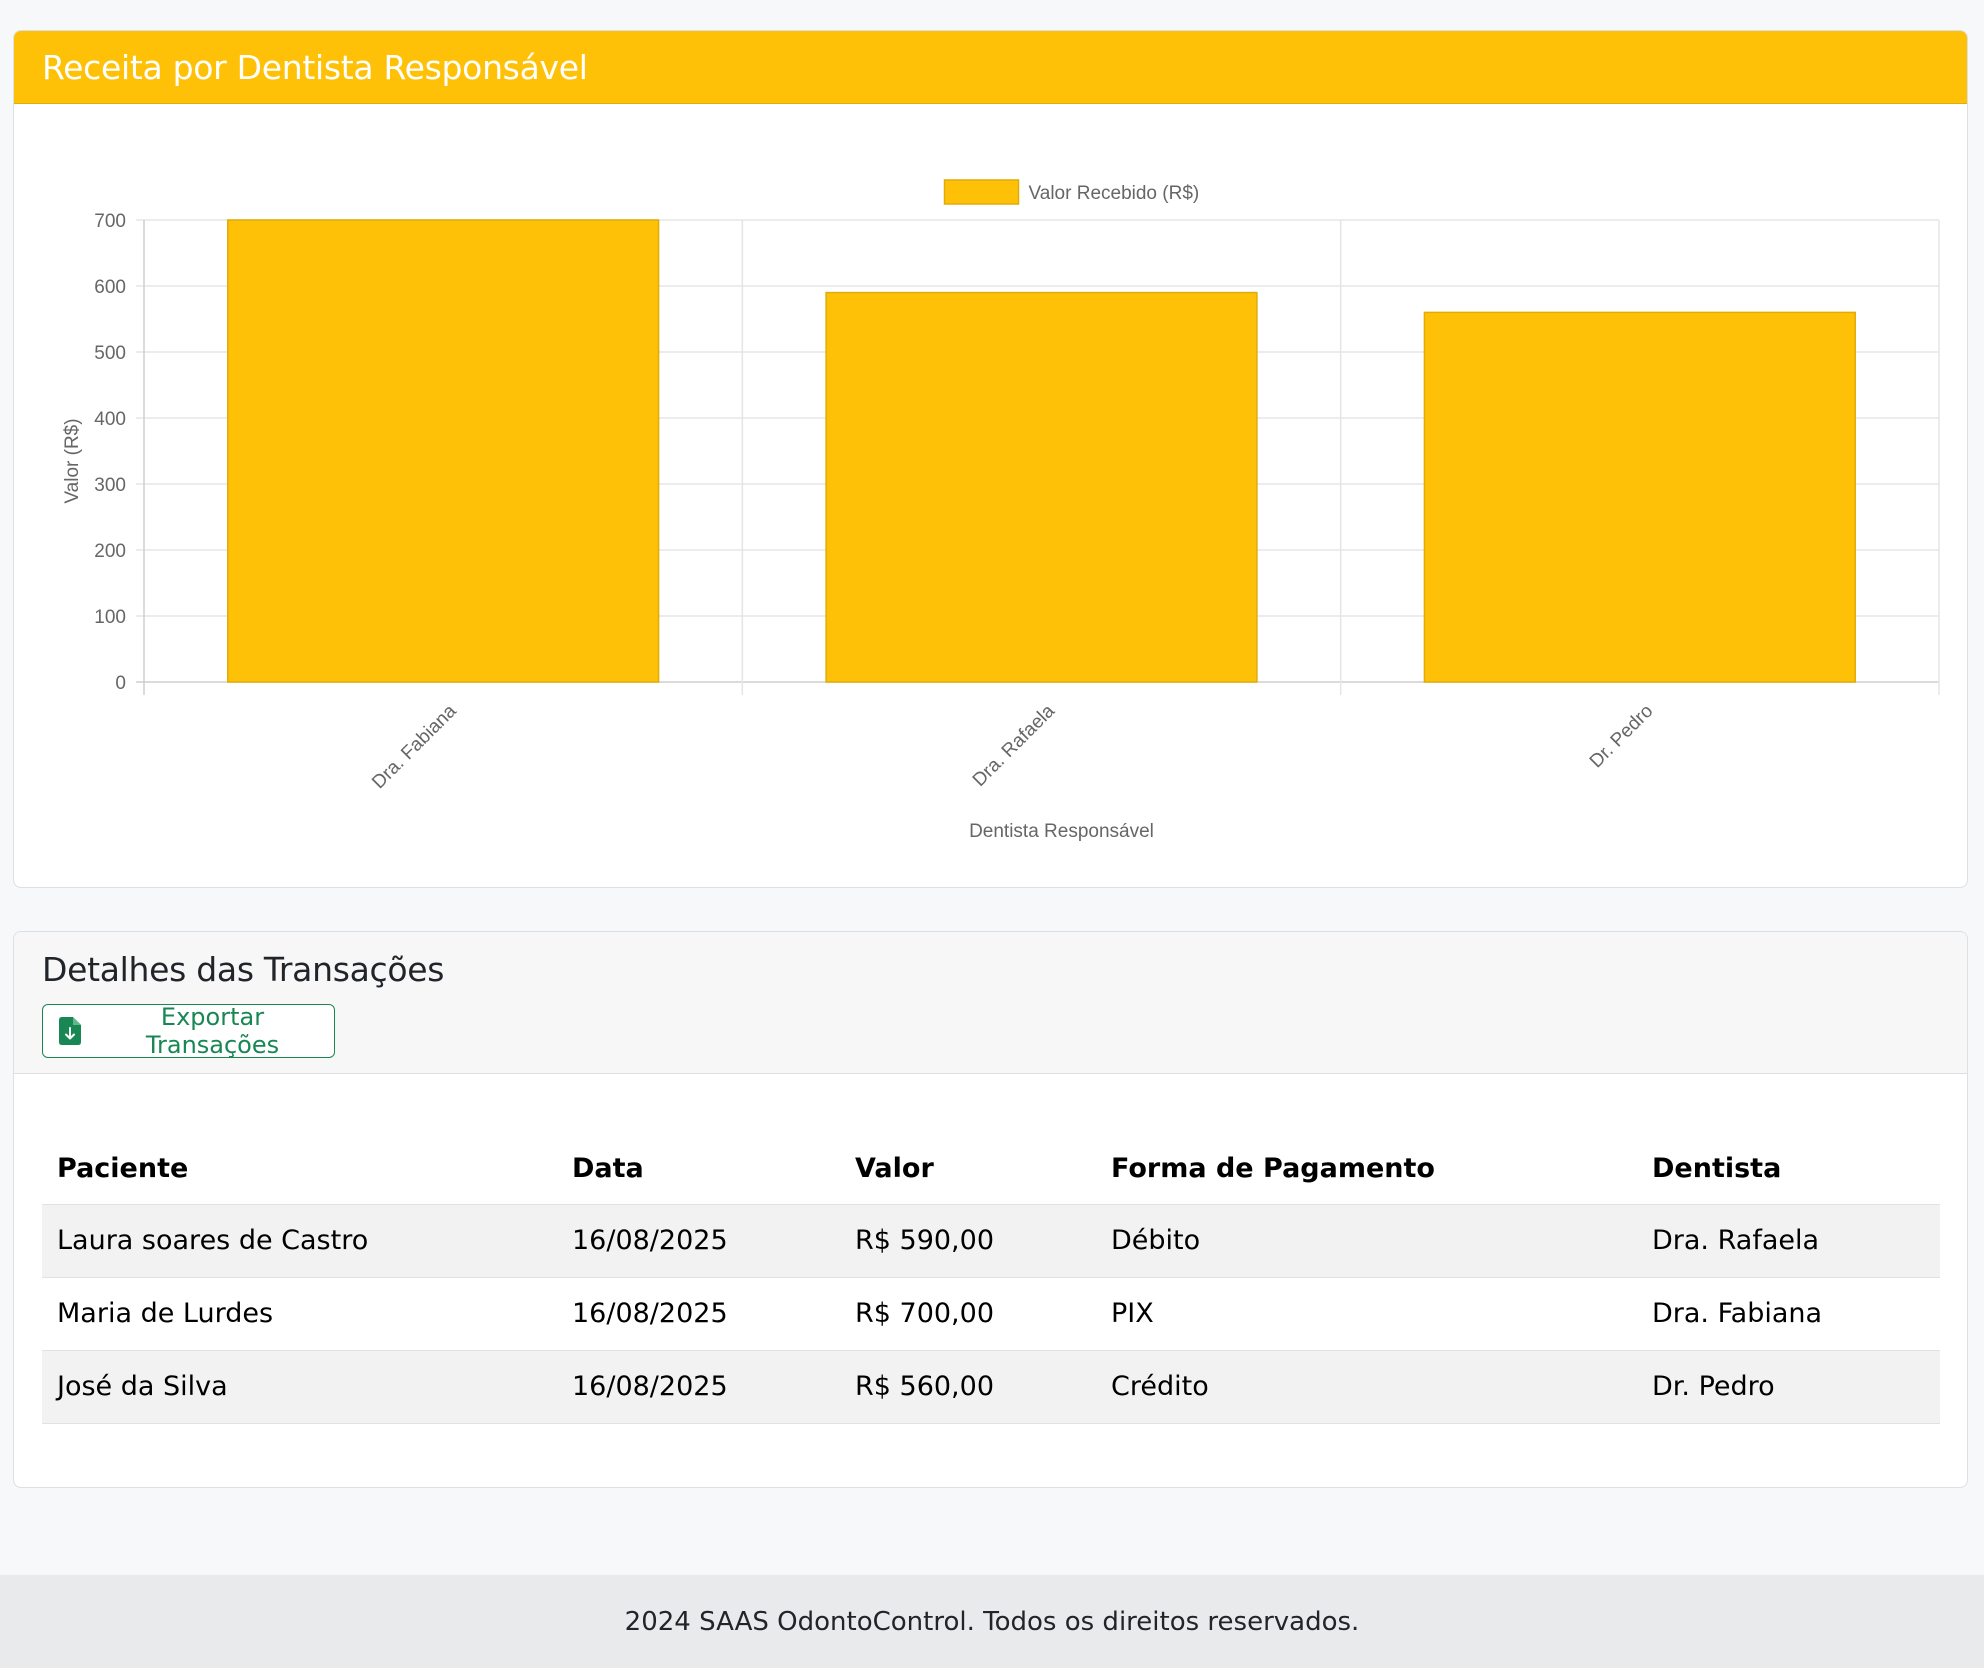  What do you see at coordinates (1788, 1241) in the screenshot?
I see `cell-dentista: Dra. Rafaela` at bounding box center [1788, 1241].